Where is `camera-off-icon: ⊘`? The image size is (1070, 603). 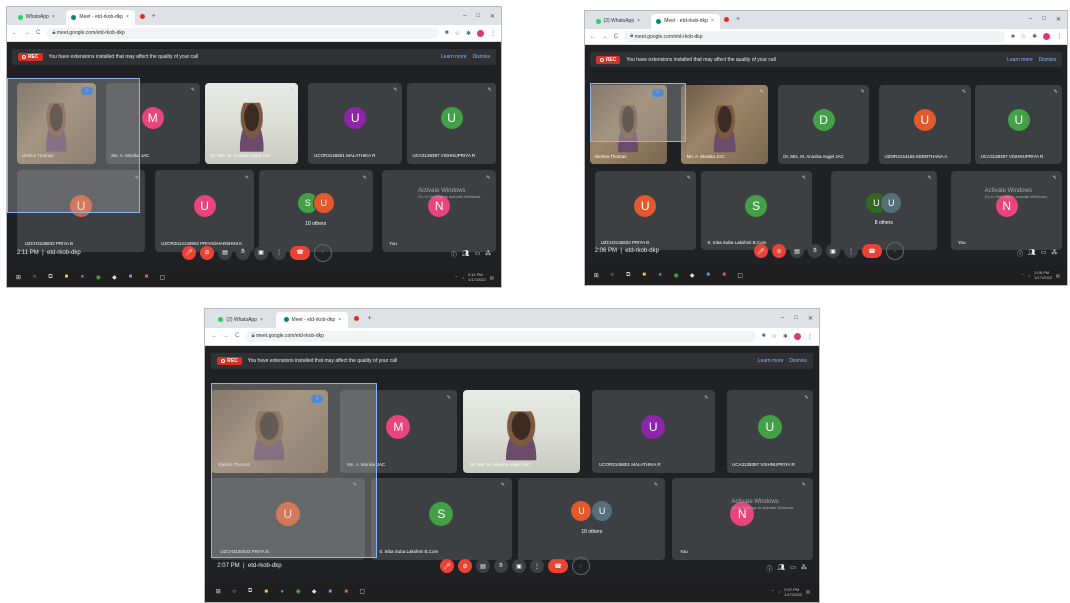 camera-off-icon: ⊘ is located at coordinates (779, 251).